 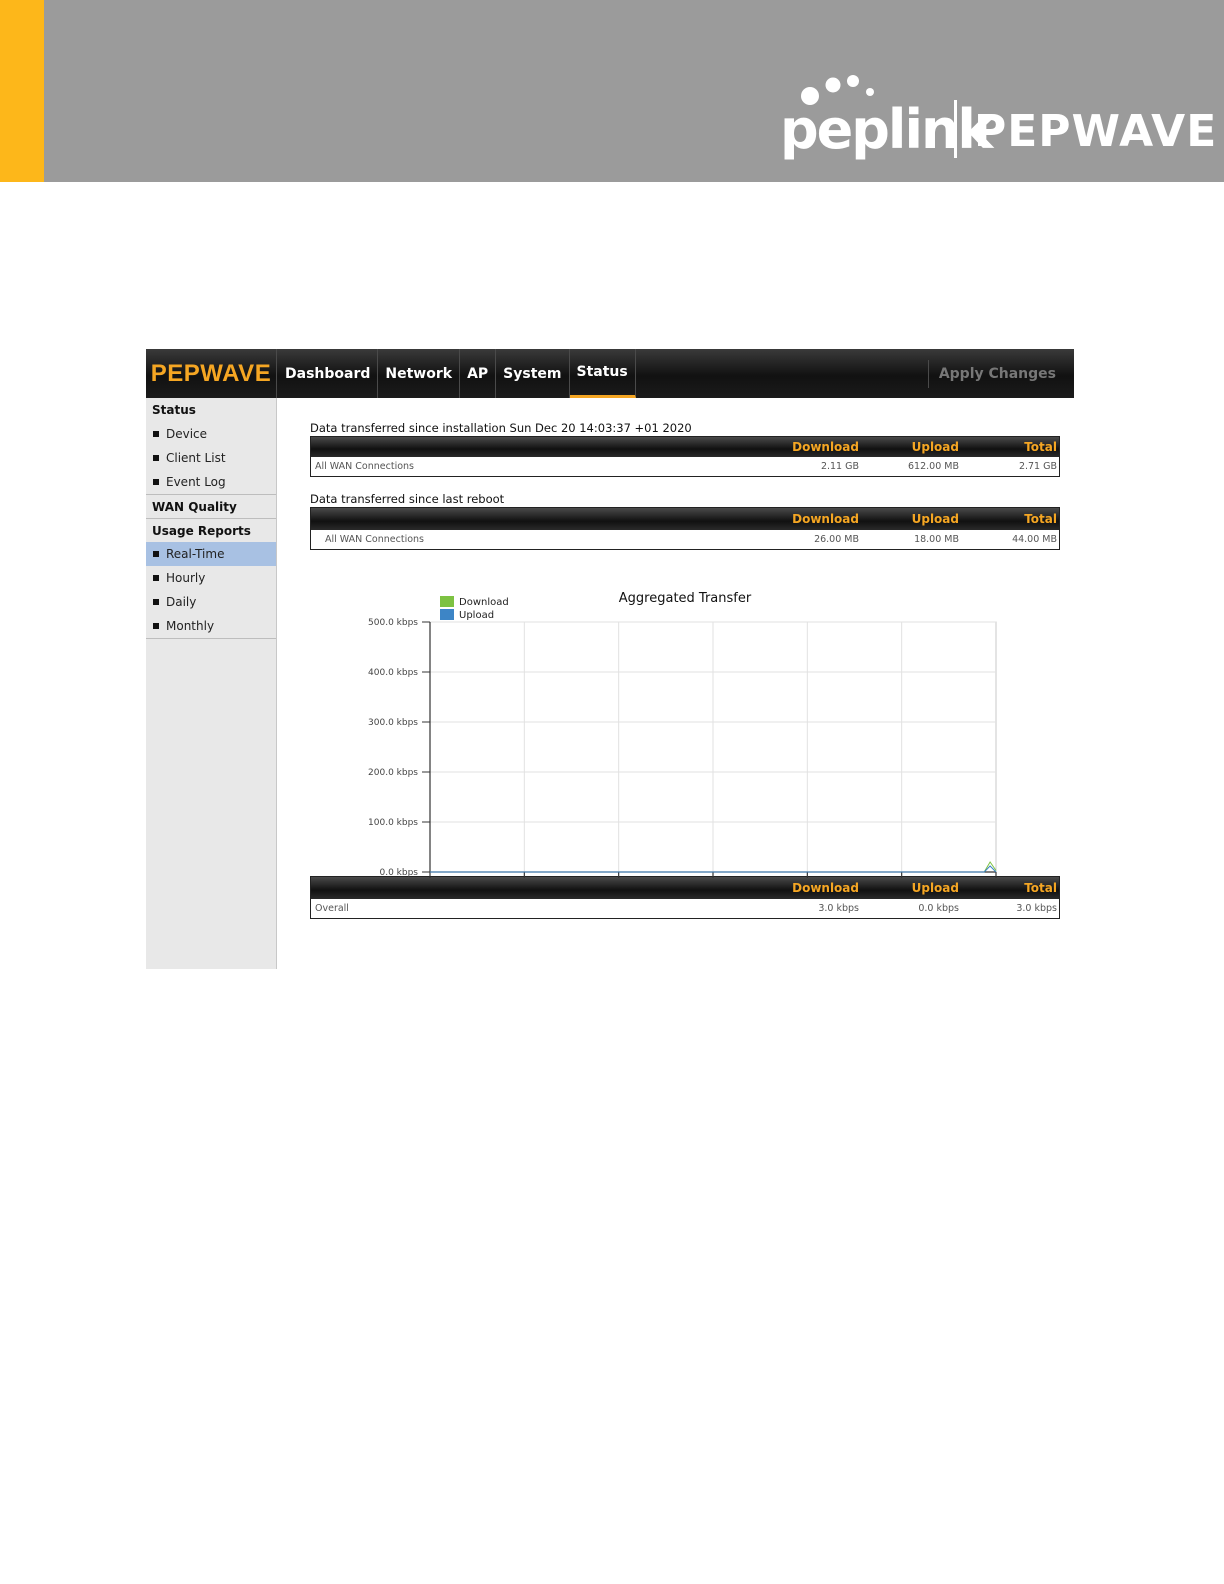 I want to click on row-upload: 18.00 MB, so click(x=936, y=539).